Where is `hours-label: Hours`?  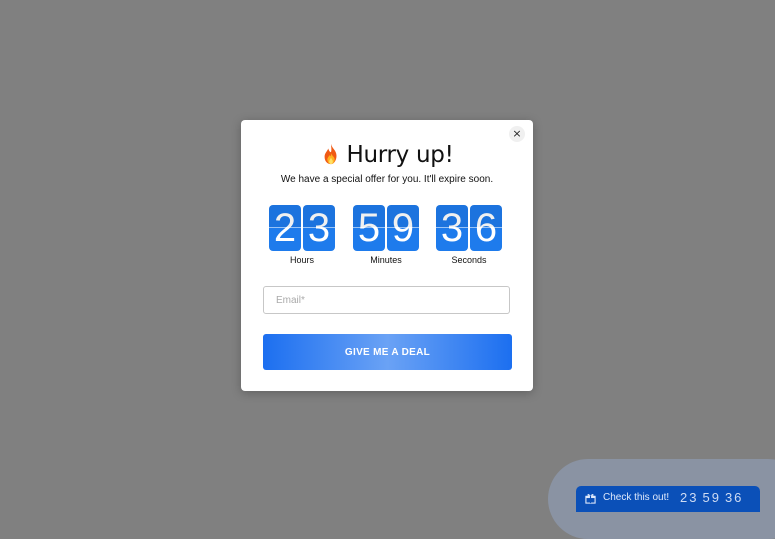
hours-label: Hours is located at coordinates (301, 260).